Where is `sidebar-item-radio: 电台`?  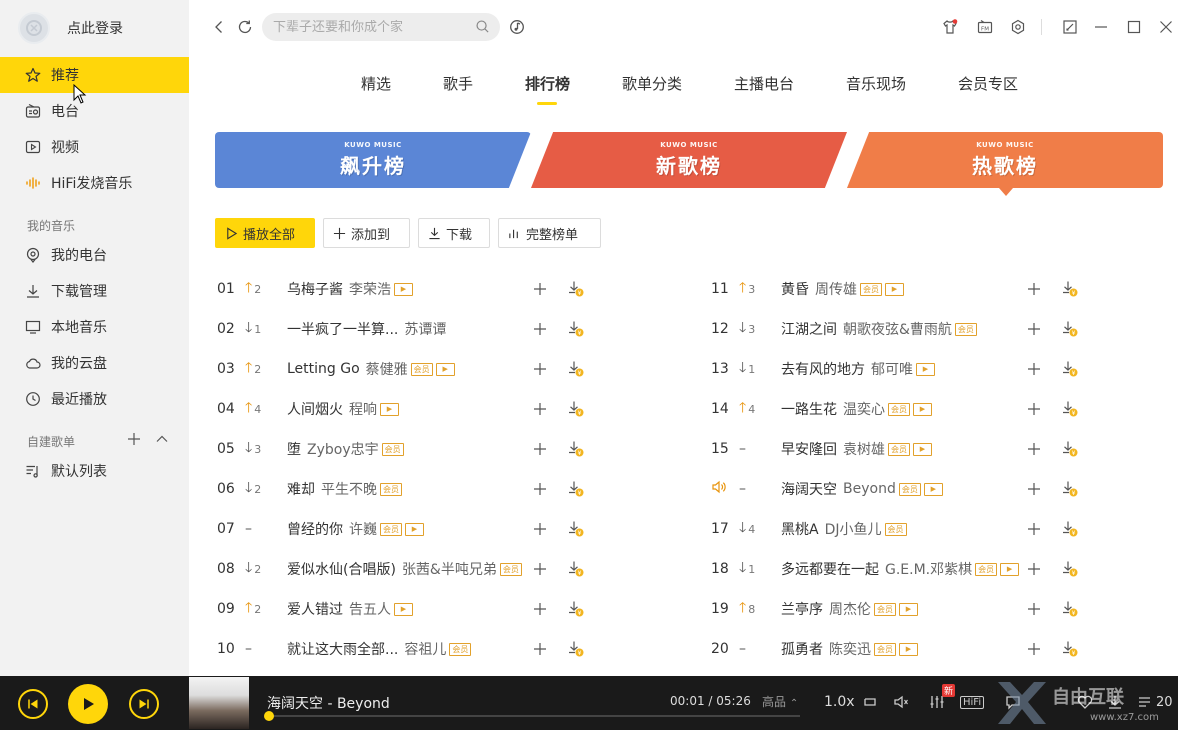 sidebar-item-radio: 电台 is located at coordinates (94, 111).